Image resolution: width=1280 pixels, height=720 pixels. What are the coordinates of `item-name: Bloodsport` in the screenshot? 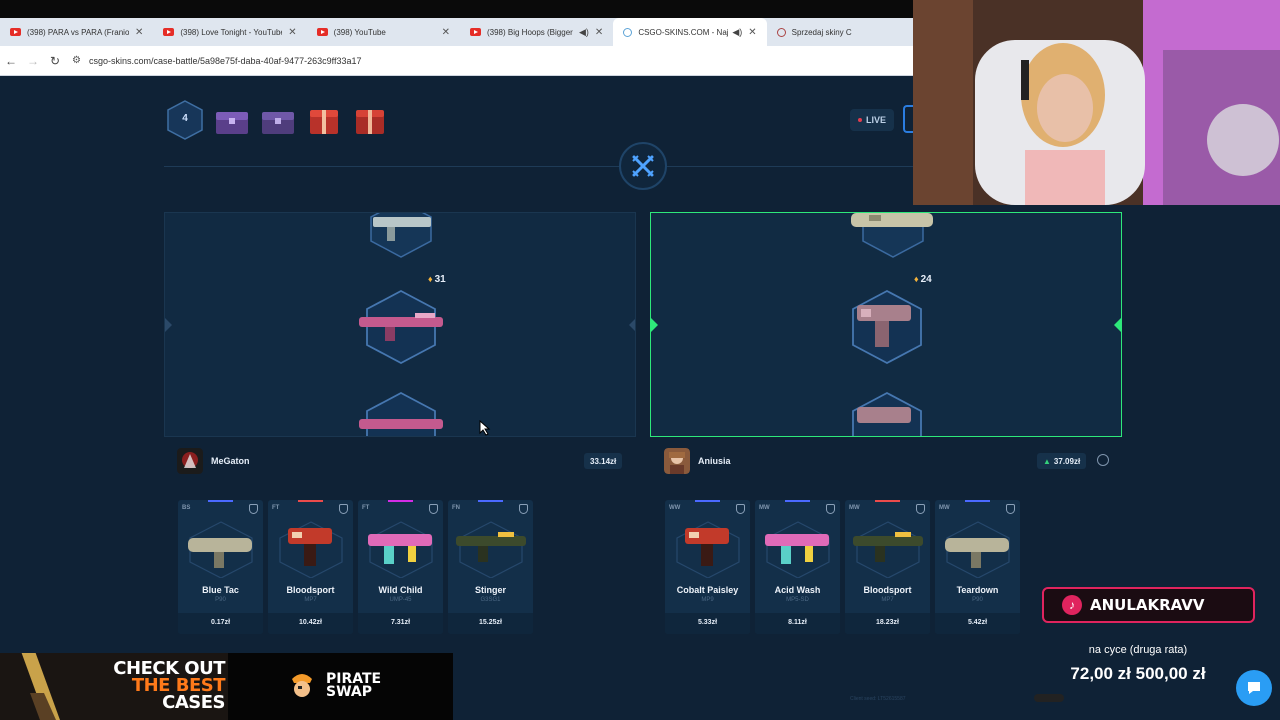 It's located at (887, 590).